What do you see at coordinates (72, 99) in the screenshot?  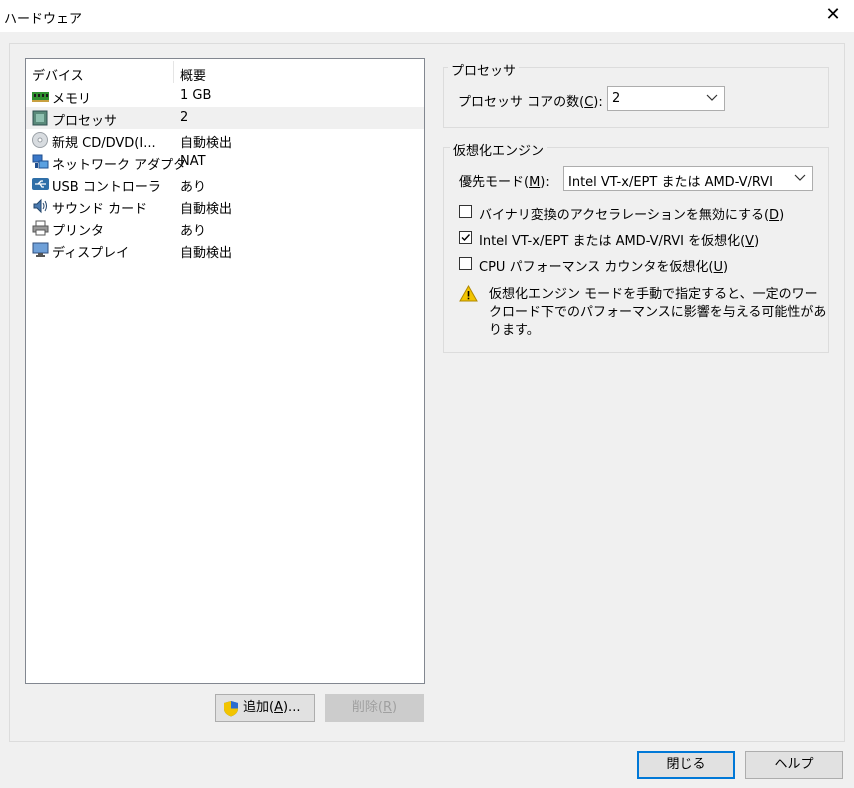 I see `device-name: メモリ` at bounding box center [72, 99].